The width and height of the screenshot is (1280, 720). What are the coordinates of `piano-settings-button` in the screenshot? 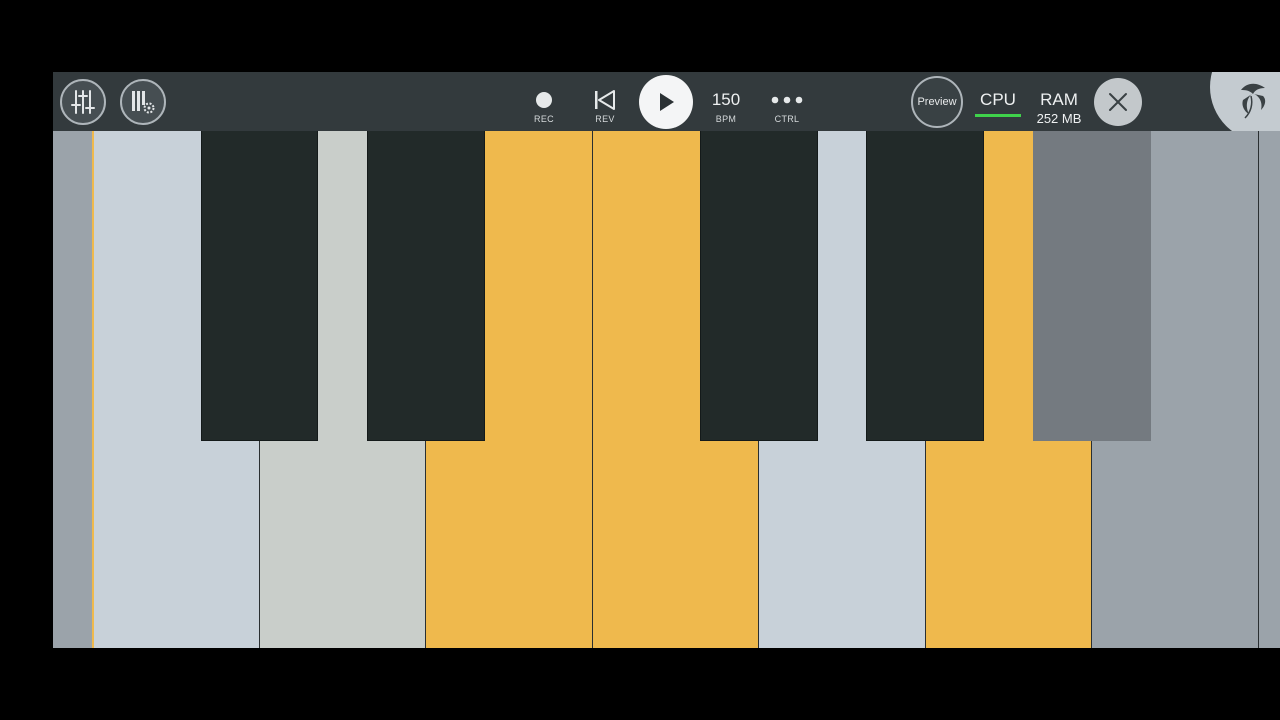 It's located at (143, 102).